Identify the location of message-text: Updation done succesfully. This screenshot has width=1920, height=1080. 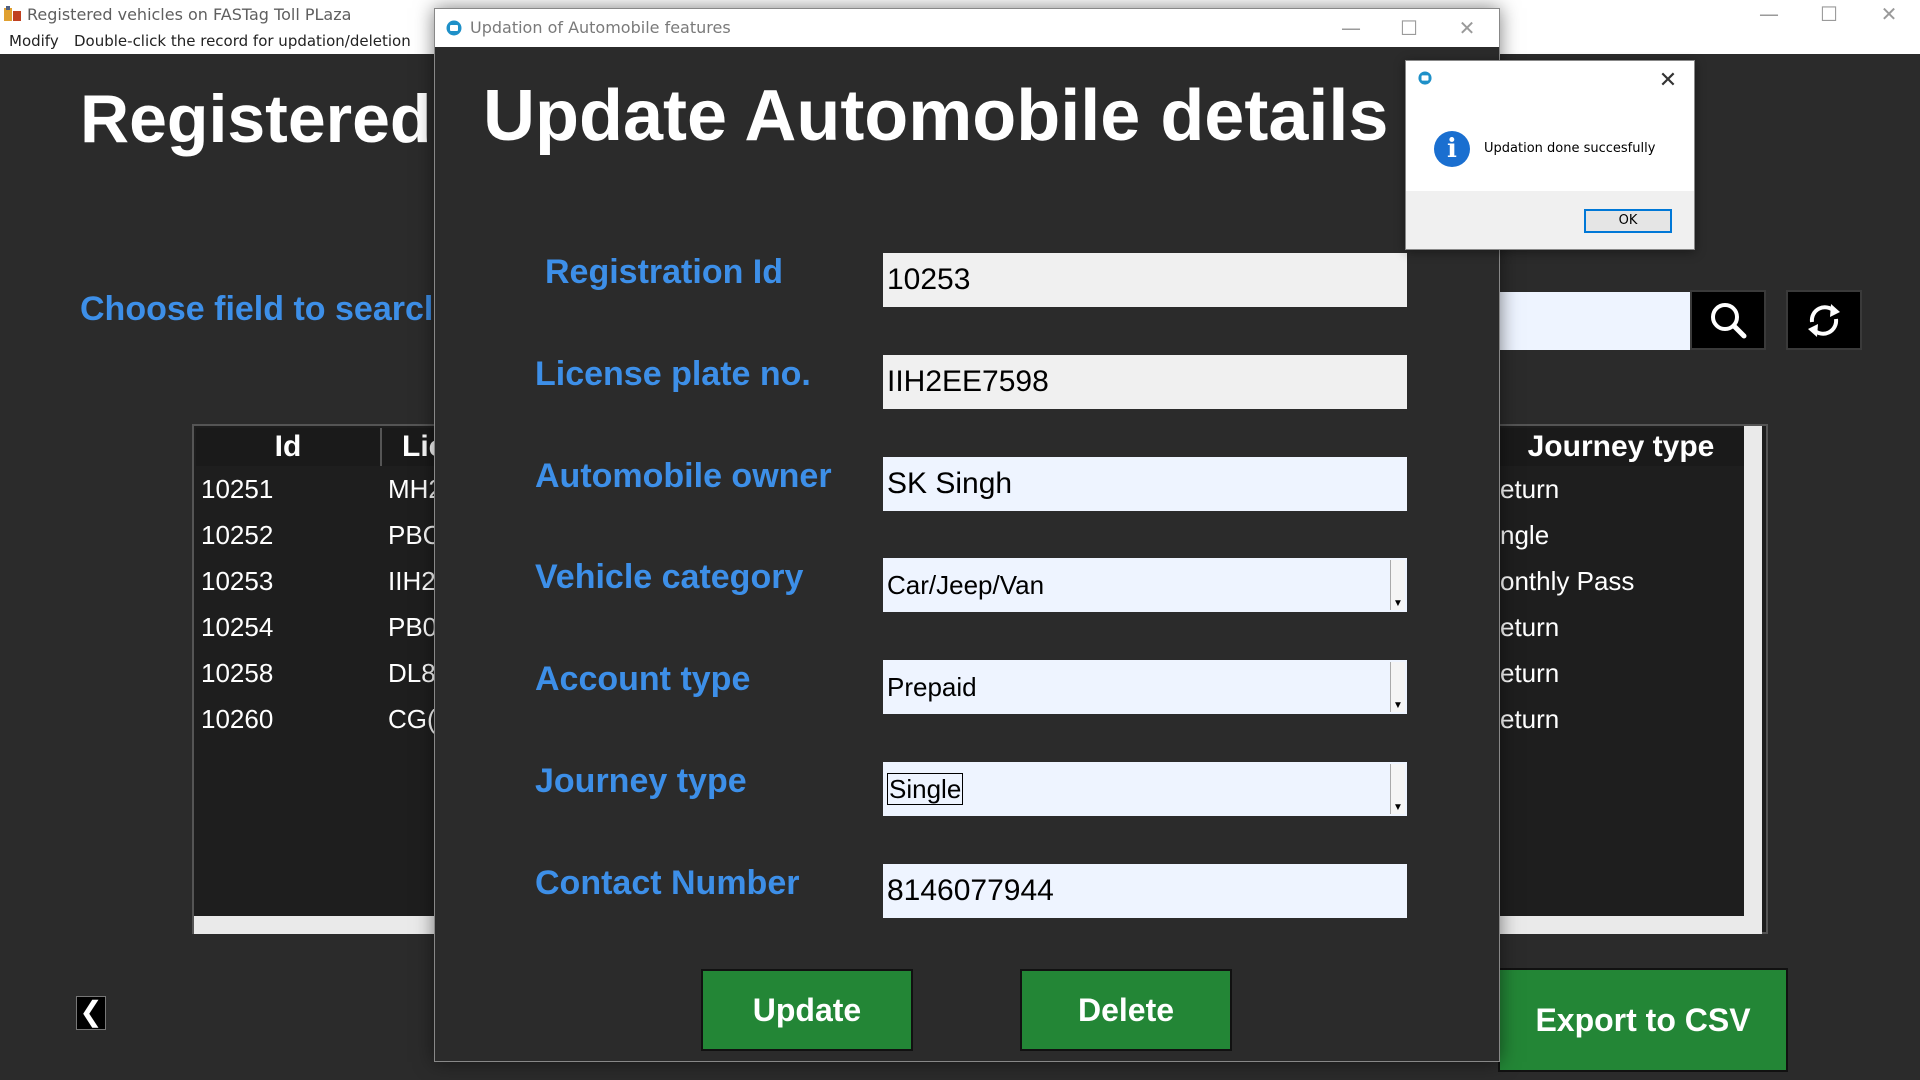
(1570, 148).